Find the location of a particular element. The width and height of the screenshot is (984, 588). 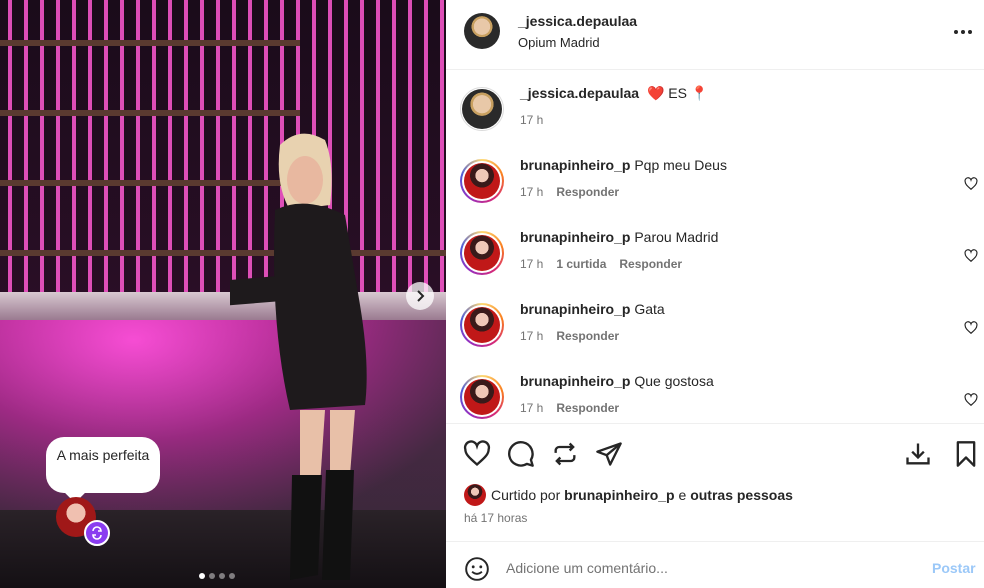

note-bubble: A mais perfeita is located at coordinates (103, 465).